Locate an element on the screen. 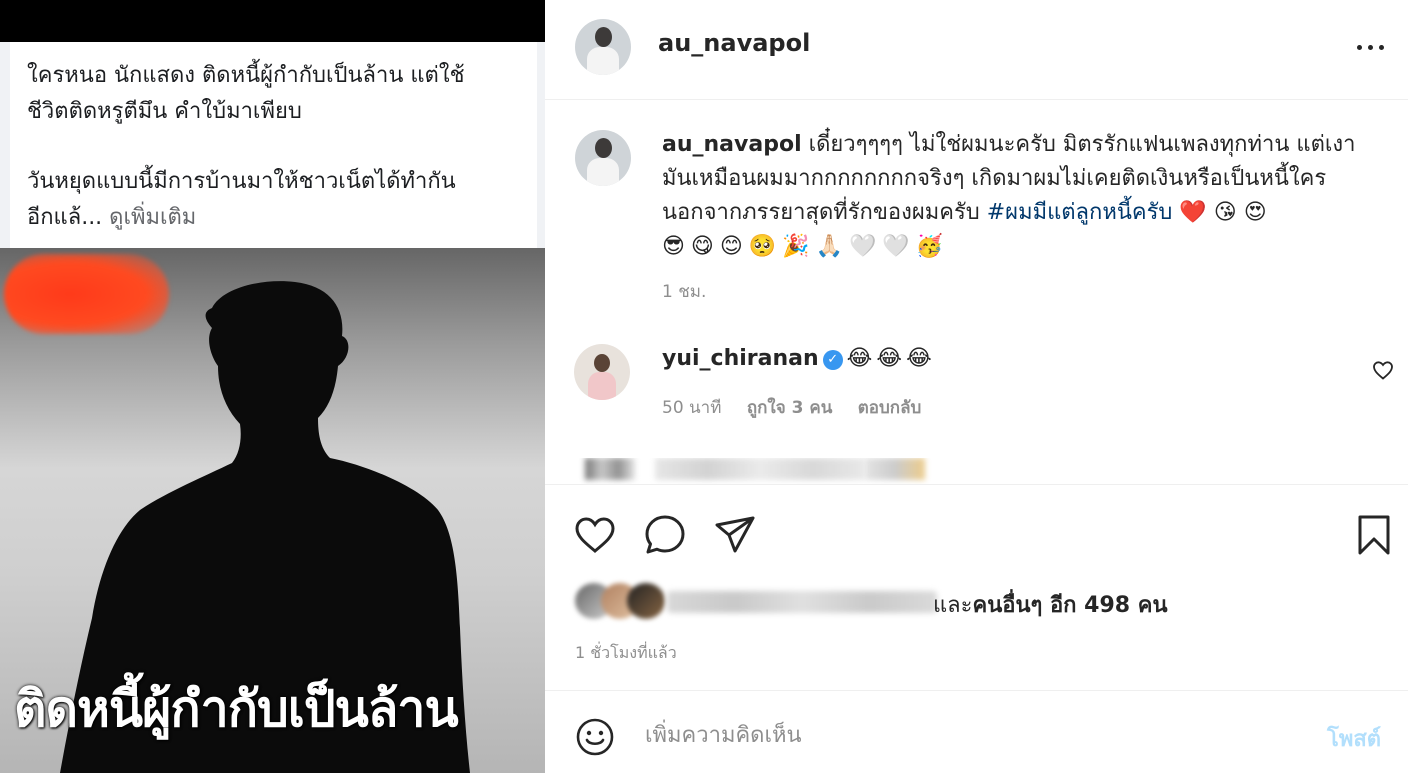 The image size is (1408, 773). media-top-bar is located at coordinates (272, 21).